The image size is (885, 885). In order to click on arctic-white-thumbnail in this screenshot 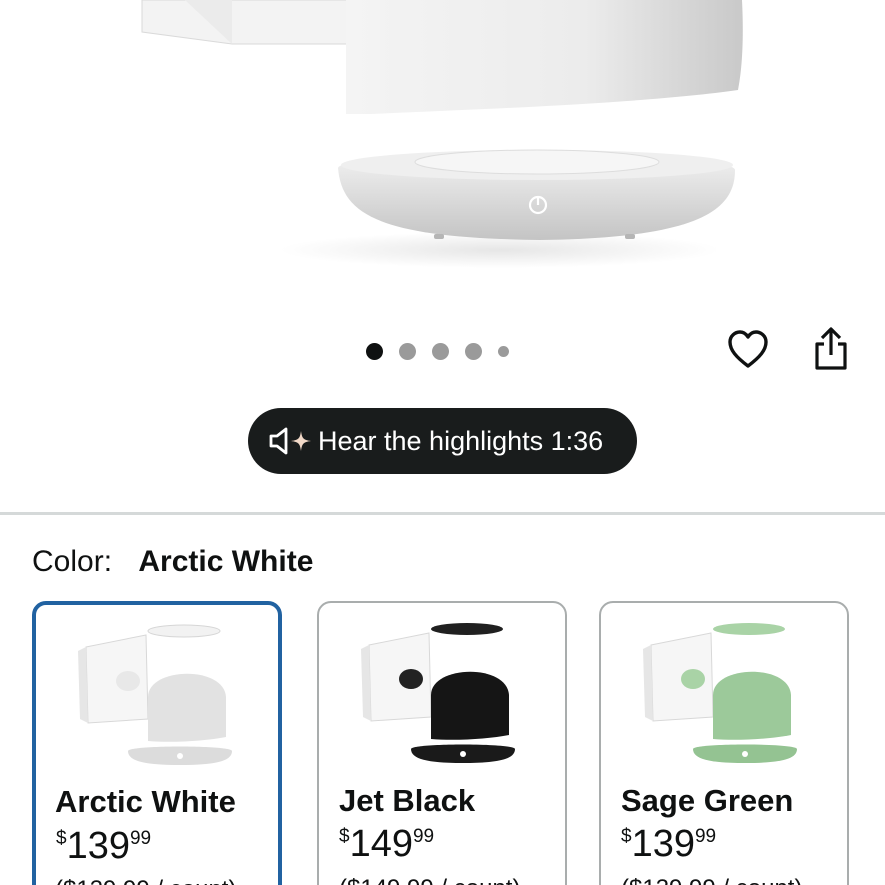, I will do `click(155, 694)`.